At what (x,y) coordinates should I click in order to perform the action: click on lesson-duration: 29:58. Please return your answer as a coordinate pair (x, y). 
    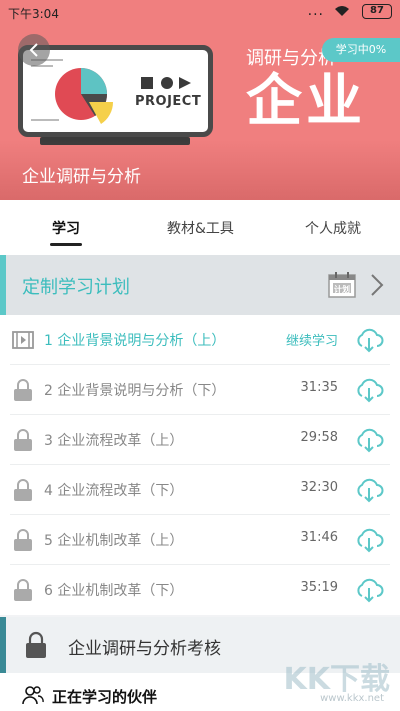
    Looking at the image, I should click on (319, 437).